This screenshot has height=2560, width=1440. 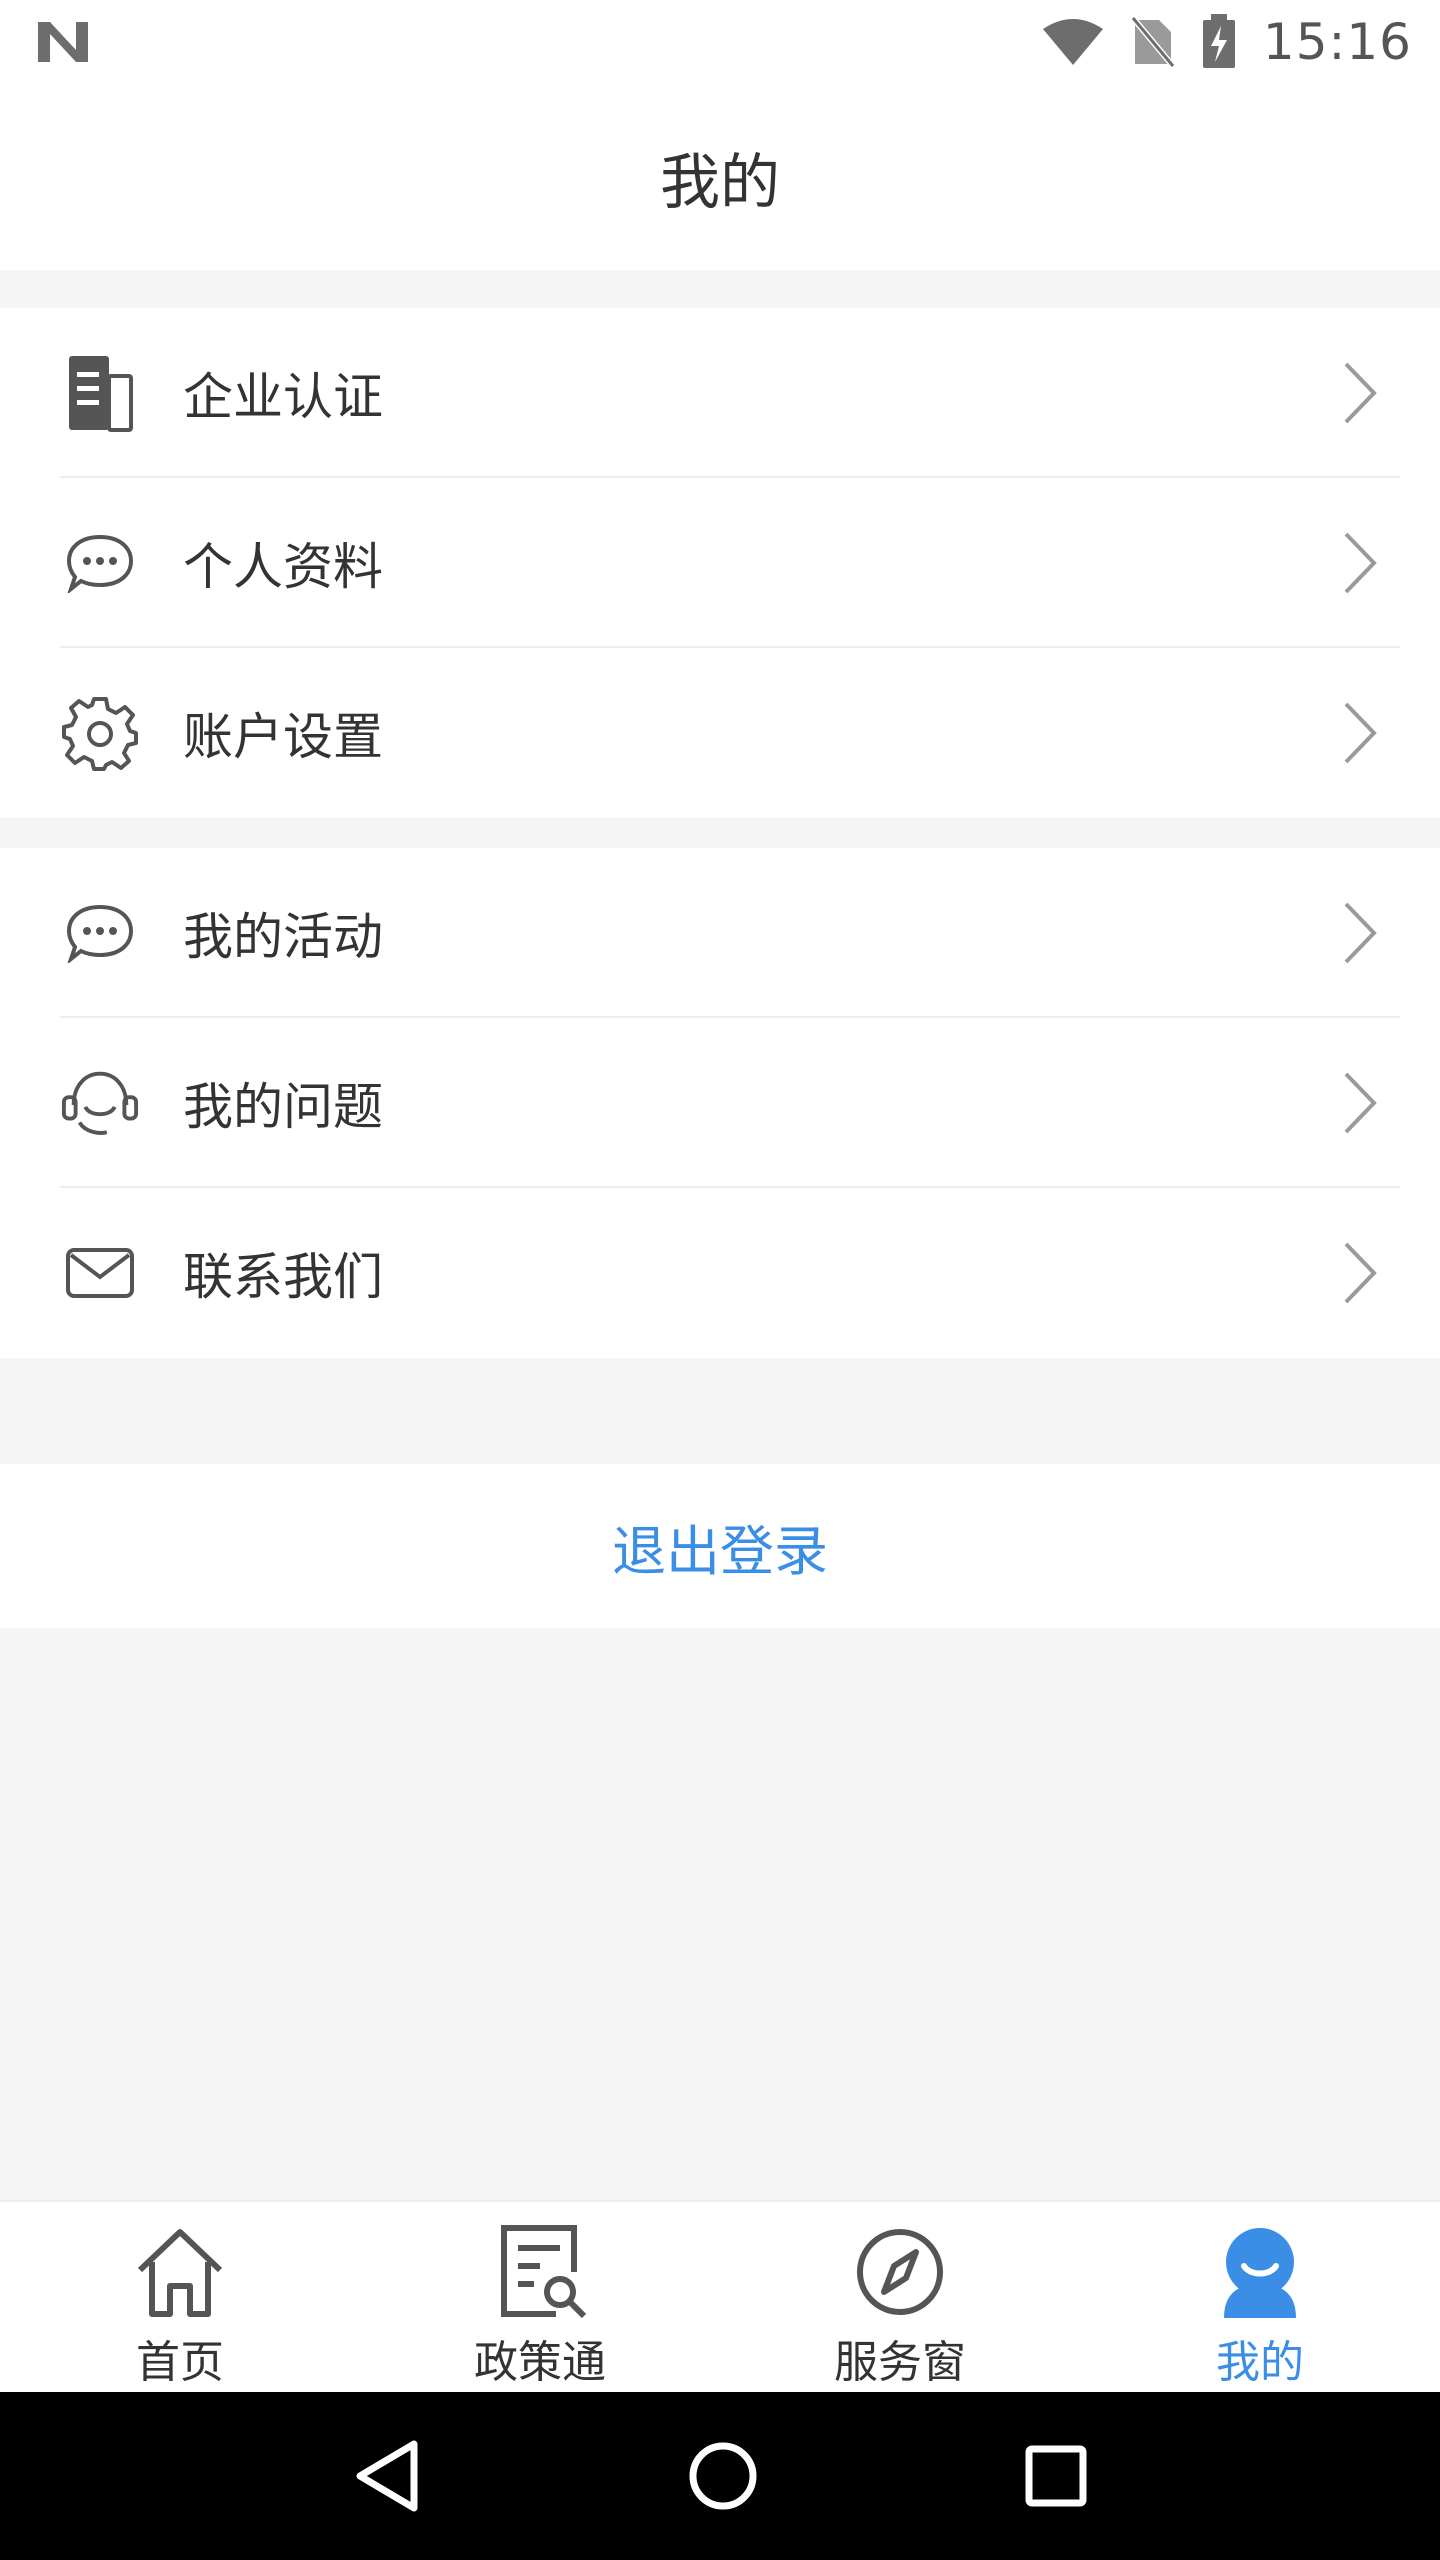 What do you see at coordinates (723, 2476) in the screenshot?
I see `home-circle-icon` at bounding box center [723, 2476].